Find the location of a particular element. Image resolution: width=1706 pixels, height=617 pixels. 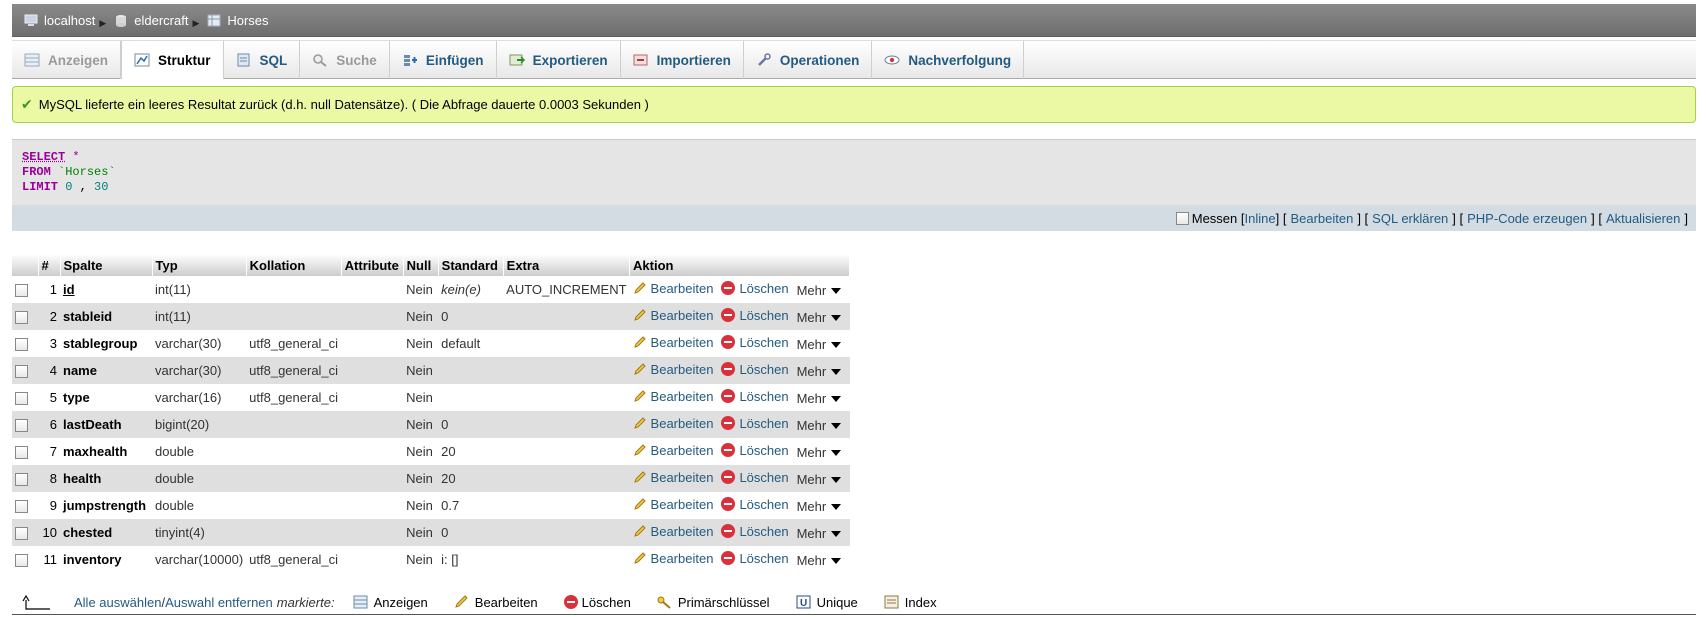

tab-insert: Einfügen is located at coordinates (443, 60).